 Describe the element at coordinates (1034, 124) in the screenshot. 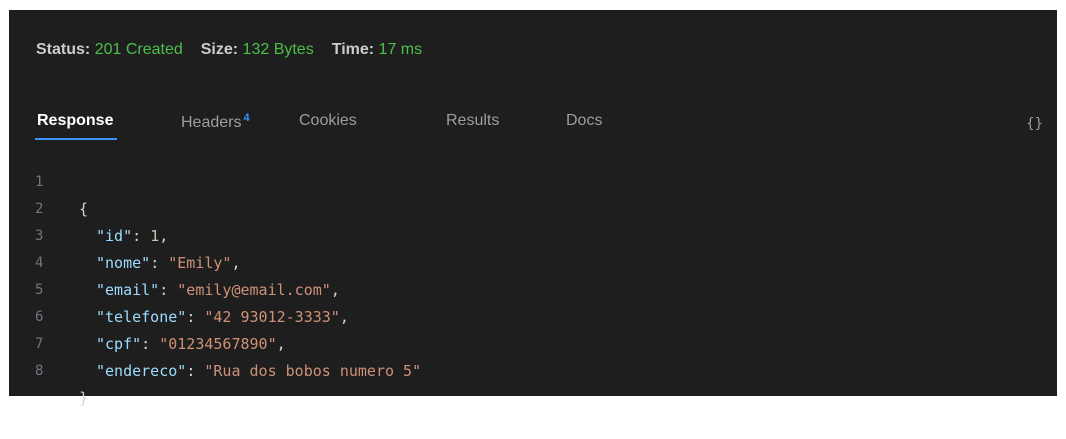

I see `format-braces-icon: {}` at that location.